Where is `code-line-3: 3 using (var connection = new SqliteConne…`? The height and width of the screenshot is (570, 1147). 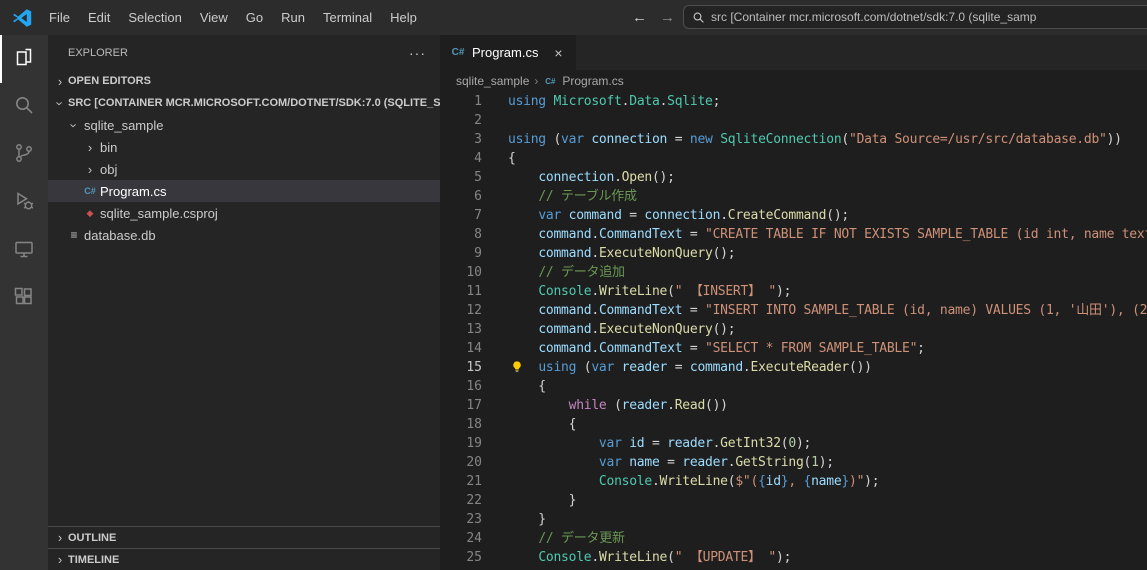
code-line-3: 3 using (var connection = new SqliteConne… is located at coordinates (793, 139).